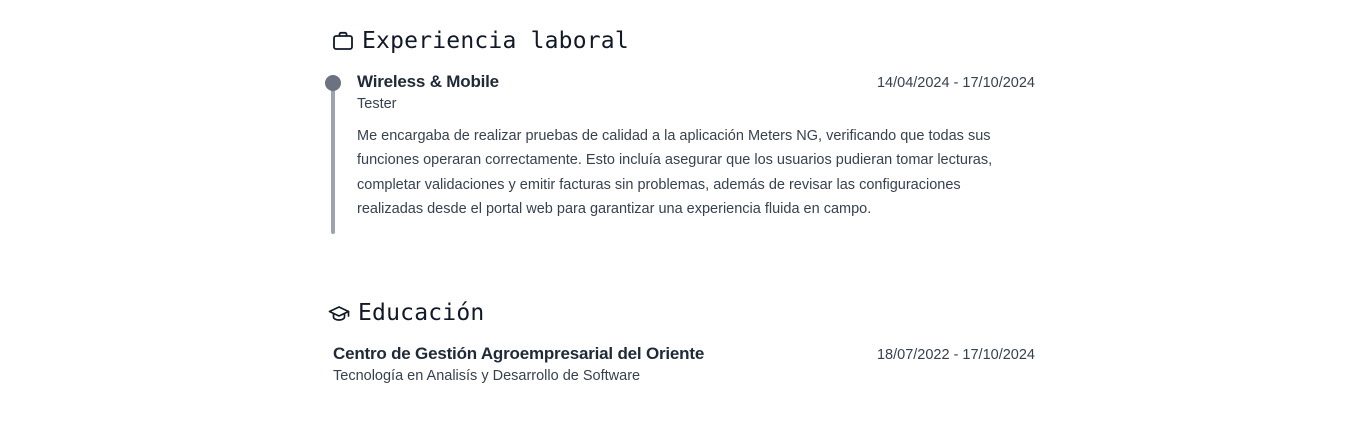  I want to click on education-heading: Educación, so click(421, 313).